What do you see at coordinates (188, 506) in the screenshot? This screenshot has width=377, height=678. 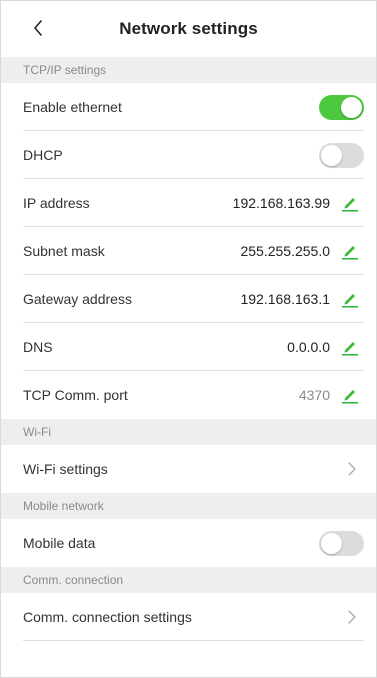 I see `section-header-mobile-network: Mobile network` at bounding box center [188, 506].